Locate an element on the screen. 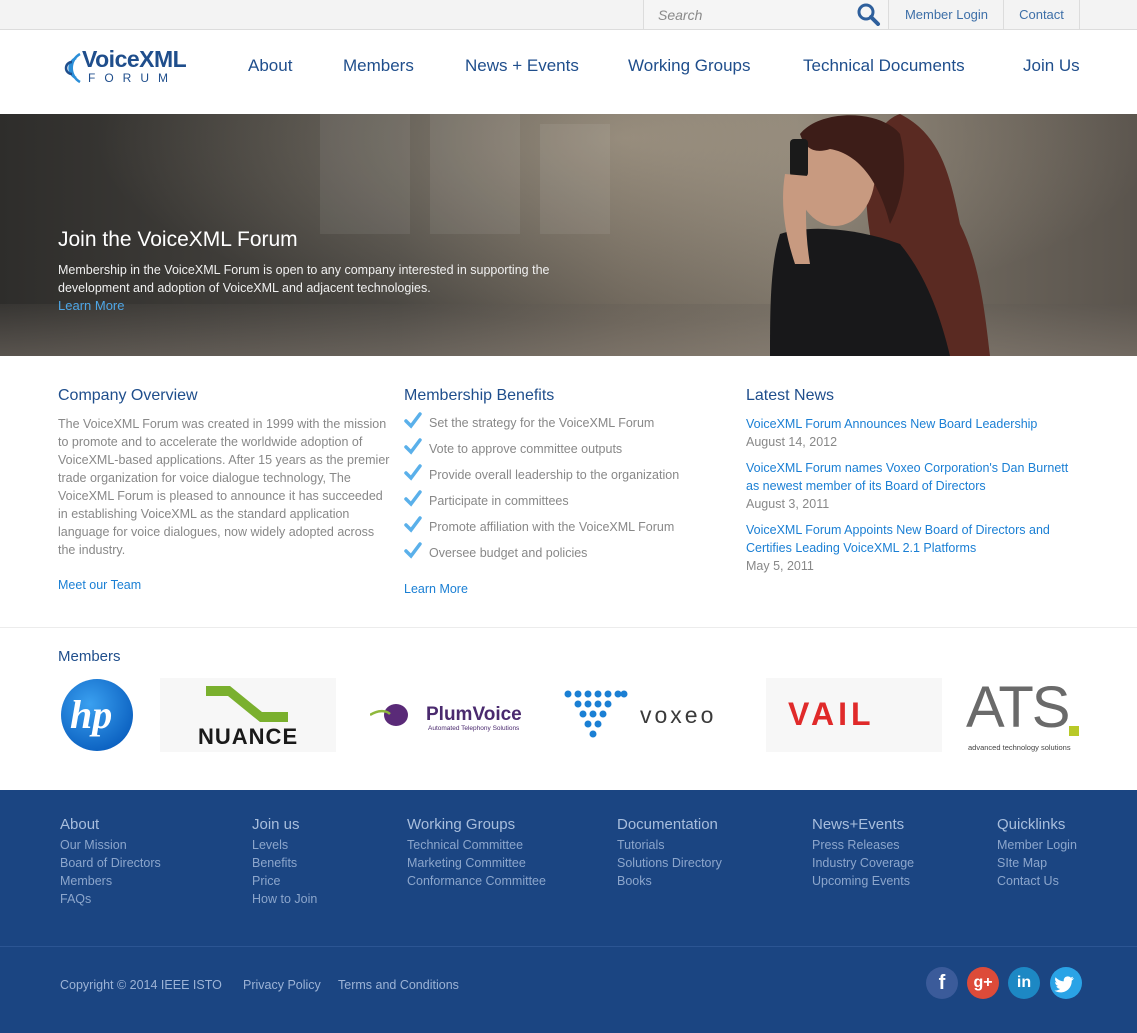 The height and width of the screenshot is (1033, 1137). footer-link: Board of Directors is located at coordinates (110, 863).